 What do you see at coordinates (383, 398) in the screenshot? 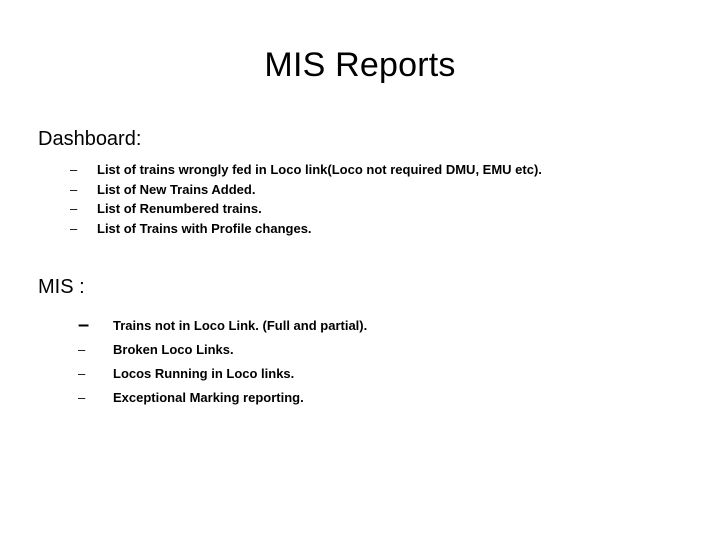
I see `list-item: – Exceptional Marking reporting.` at bounding box center [383, 398].